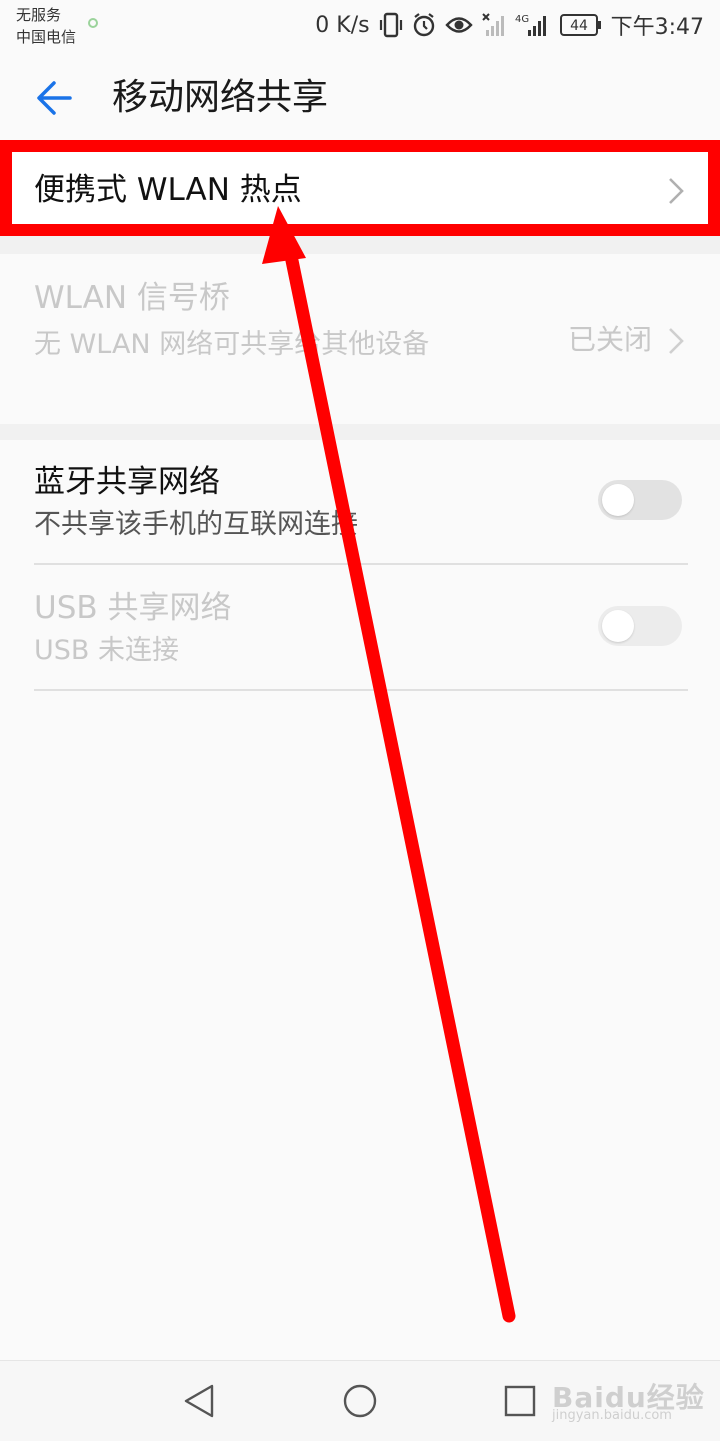  Describe the element at coordinates (676, 341) in the screenshot. I see `chevron-right-icon` at that location.